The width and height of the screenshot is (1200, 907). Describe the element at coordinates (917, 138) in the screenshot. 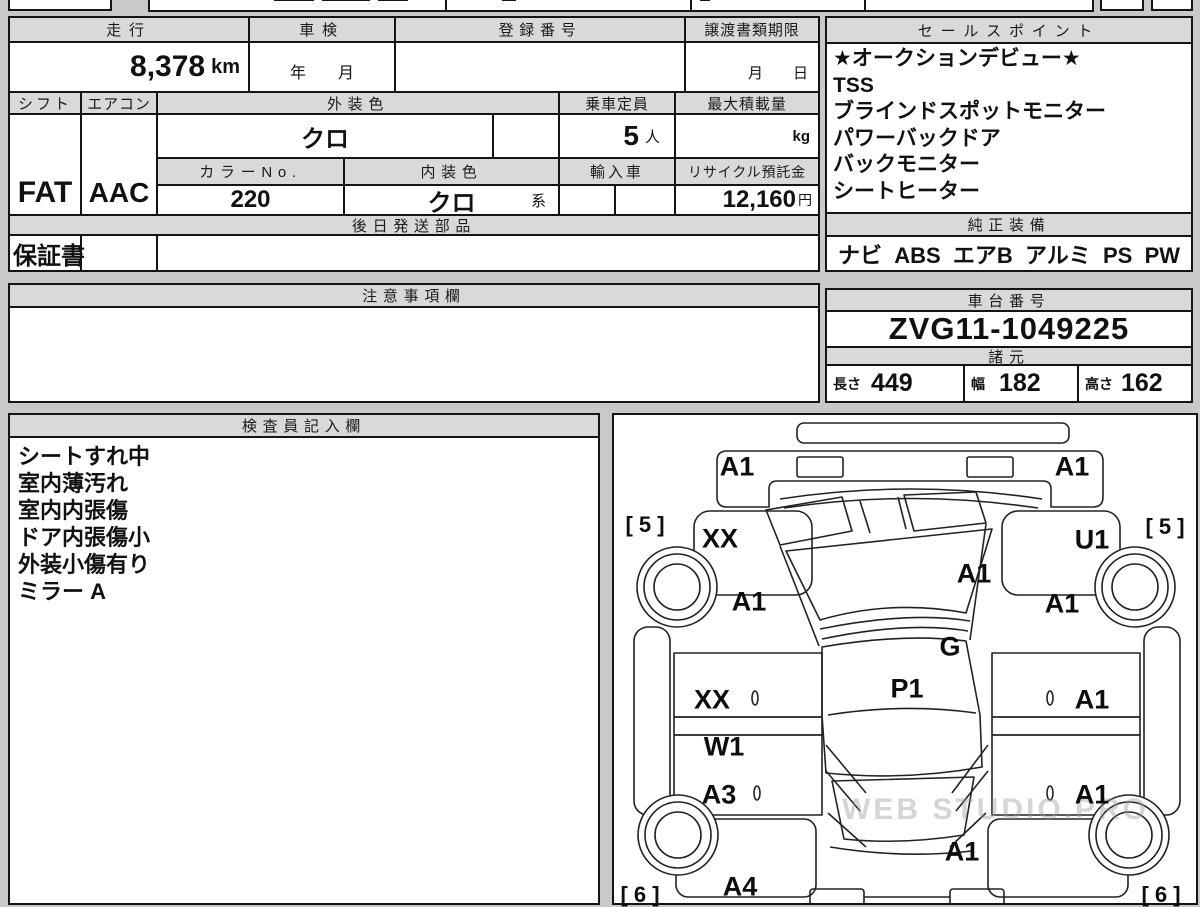

I see `sales-point-item: パワーバックドア` at that location.